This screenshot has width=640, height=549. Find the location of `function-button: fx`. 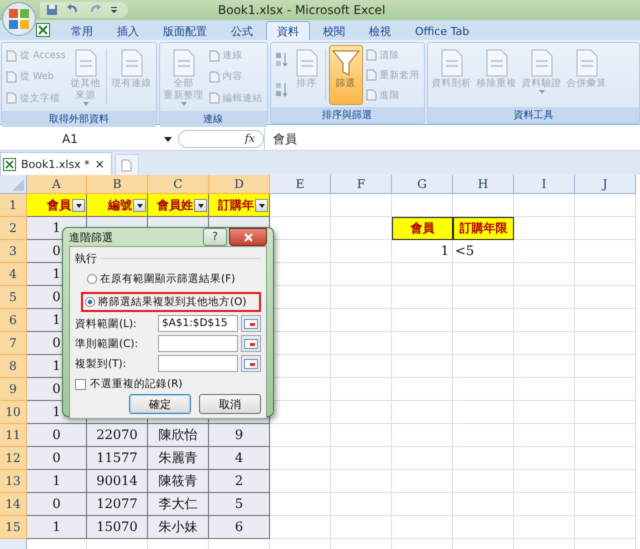

function-button: fx is located at coordinates (221, 139).